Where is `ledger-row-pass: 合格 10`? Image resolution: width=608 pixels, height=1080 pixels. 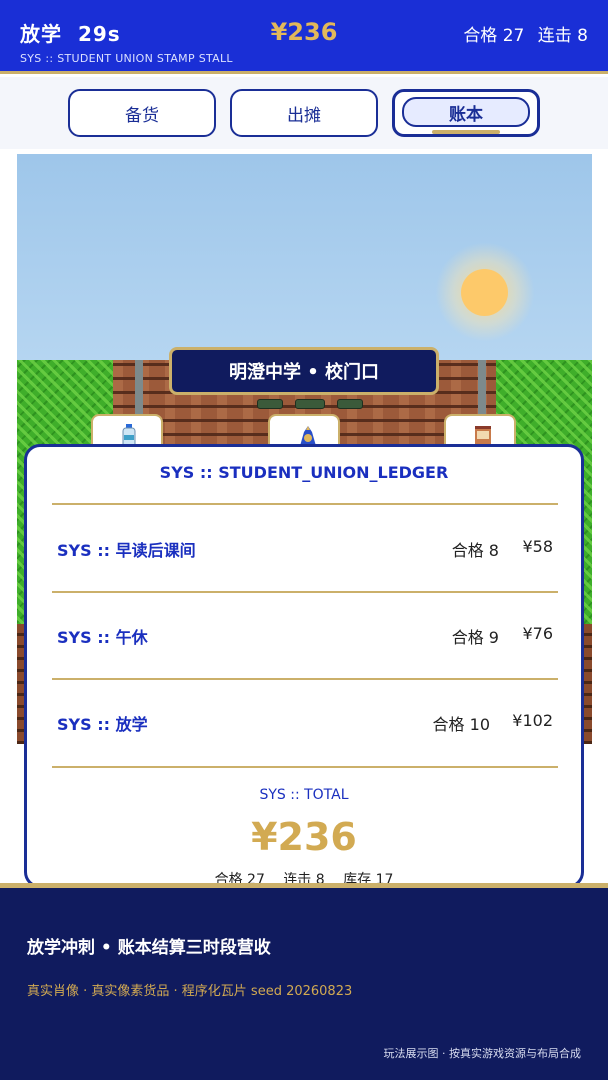
ledger-row-pass: 合格 10 is located at coordinates (461, 724).